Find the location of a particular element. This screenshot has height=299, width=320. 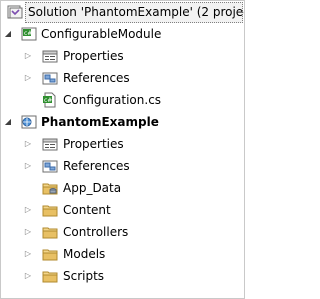

tree-row-controllers: ▷ Controllers is located at coordinates (122, 232).